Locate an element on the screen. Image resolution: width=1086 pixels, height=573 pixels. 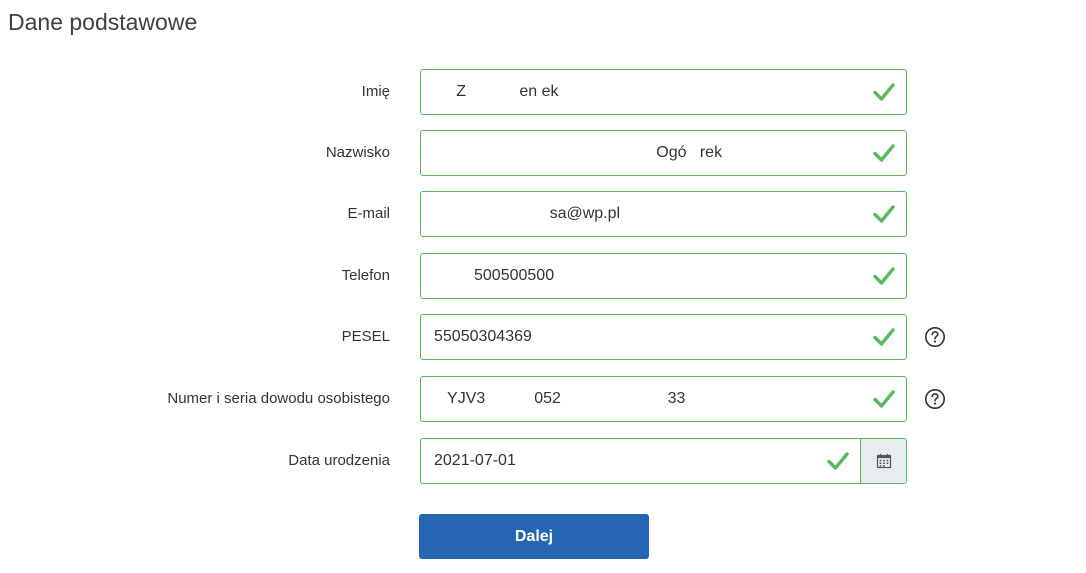
date-picker-button is located at coordinates (883, 461).